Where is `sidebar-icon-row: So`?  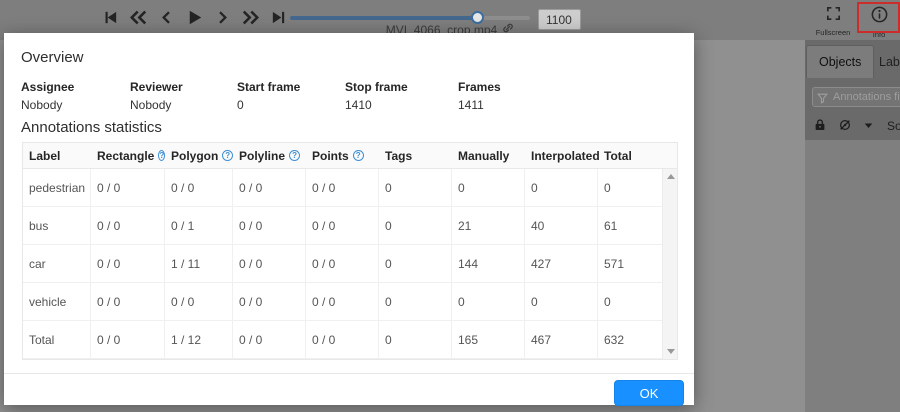 sidebar-icon-row: So is located at coordinates (852, 126).